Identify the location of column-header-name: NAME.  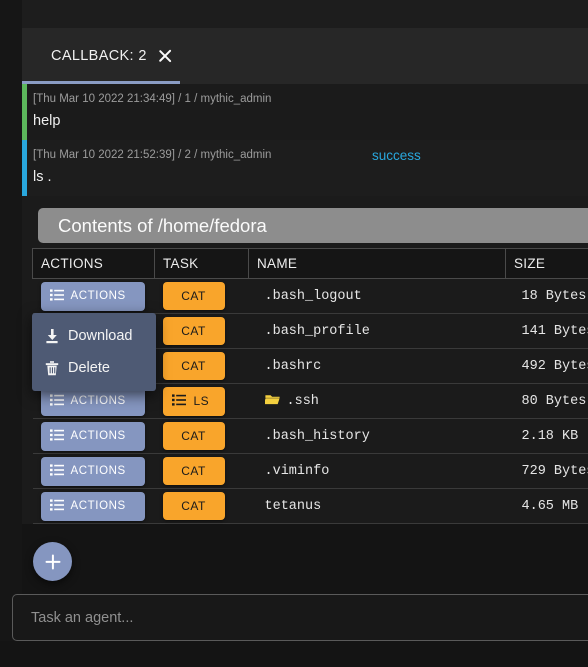
(377, 263).